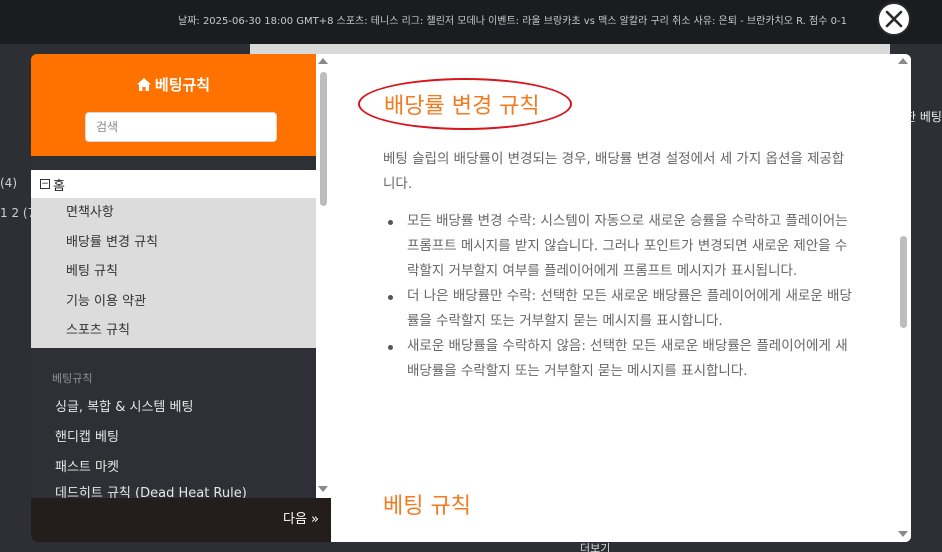 The height and width of the screenshot is (552, 942). What do you see at coordinates (173, 408) in the screenshot?
I see `category-item-single-multi-system: 싱글, 복합 & 시스템 베팅` at bounding box center [173, 408].